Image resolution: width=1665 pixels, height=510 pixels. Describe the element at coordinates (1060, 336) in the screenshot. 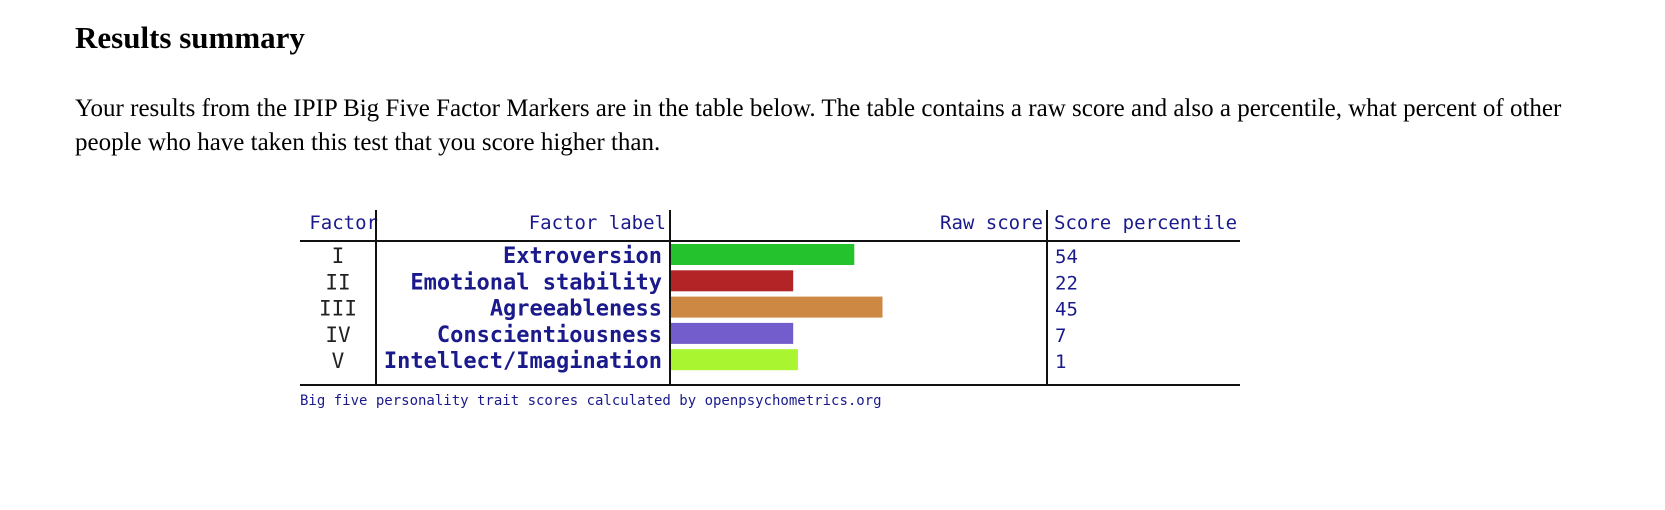

I see `score-percentile: 7` at that location.